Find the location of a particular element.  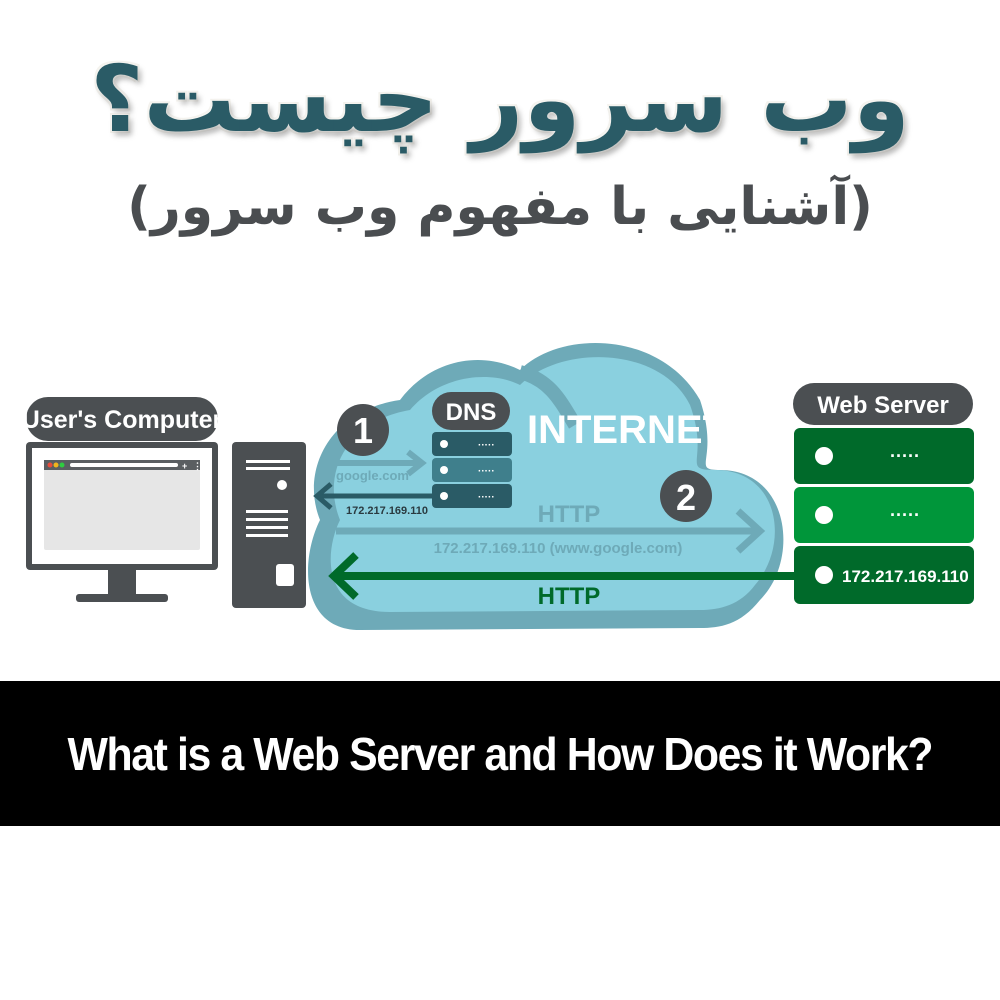

web-server: Web Server ····· ····· 172.217.169.110 is located at coordinates (883, 493).